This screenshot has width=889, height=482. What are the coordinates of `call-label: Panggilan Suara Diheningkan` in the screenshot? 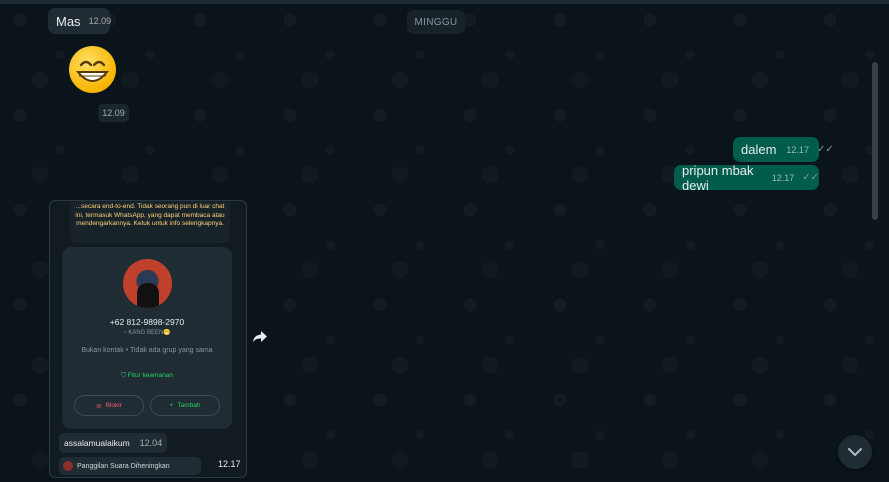 It's located at (123, 466).